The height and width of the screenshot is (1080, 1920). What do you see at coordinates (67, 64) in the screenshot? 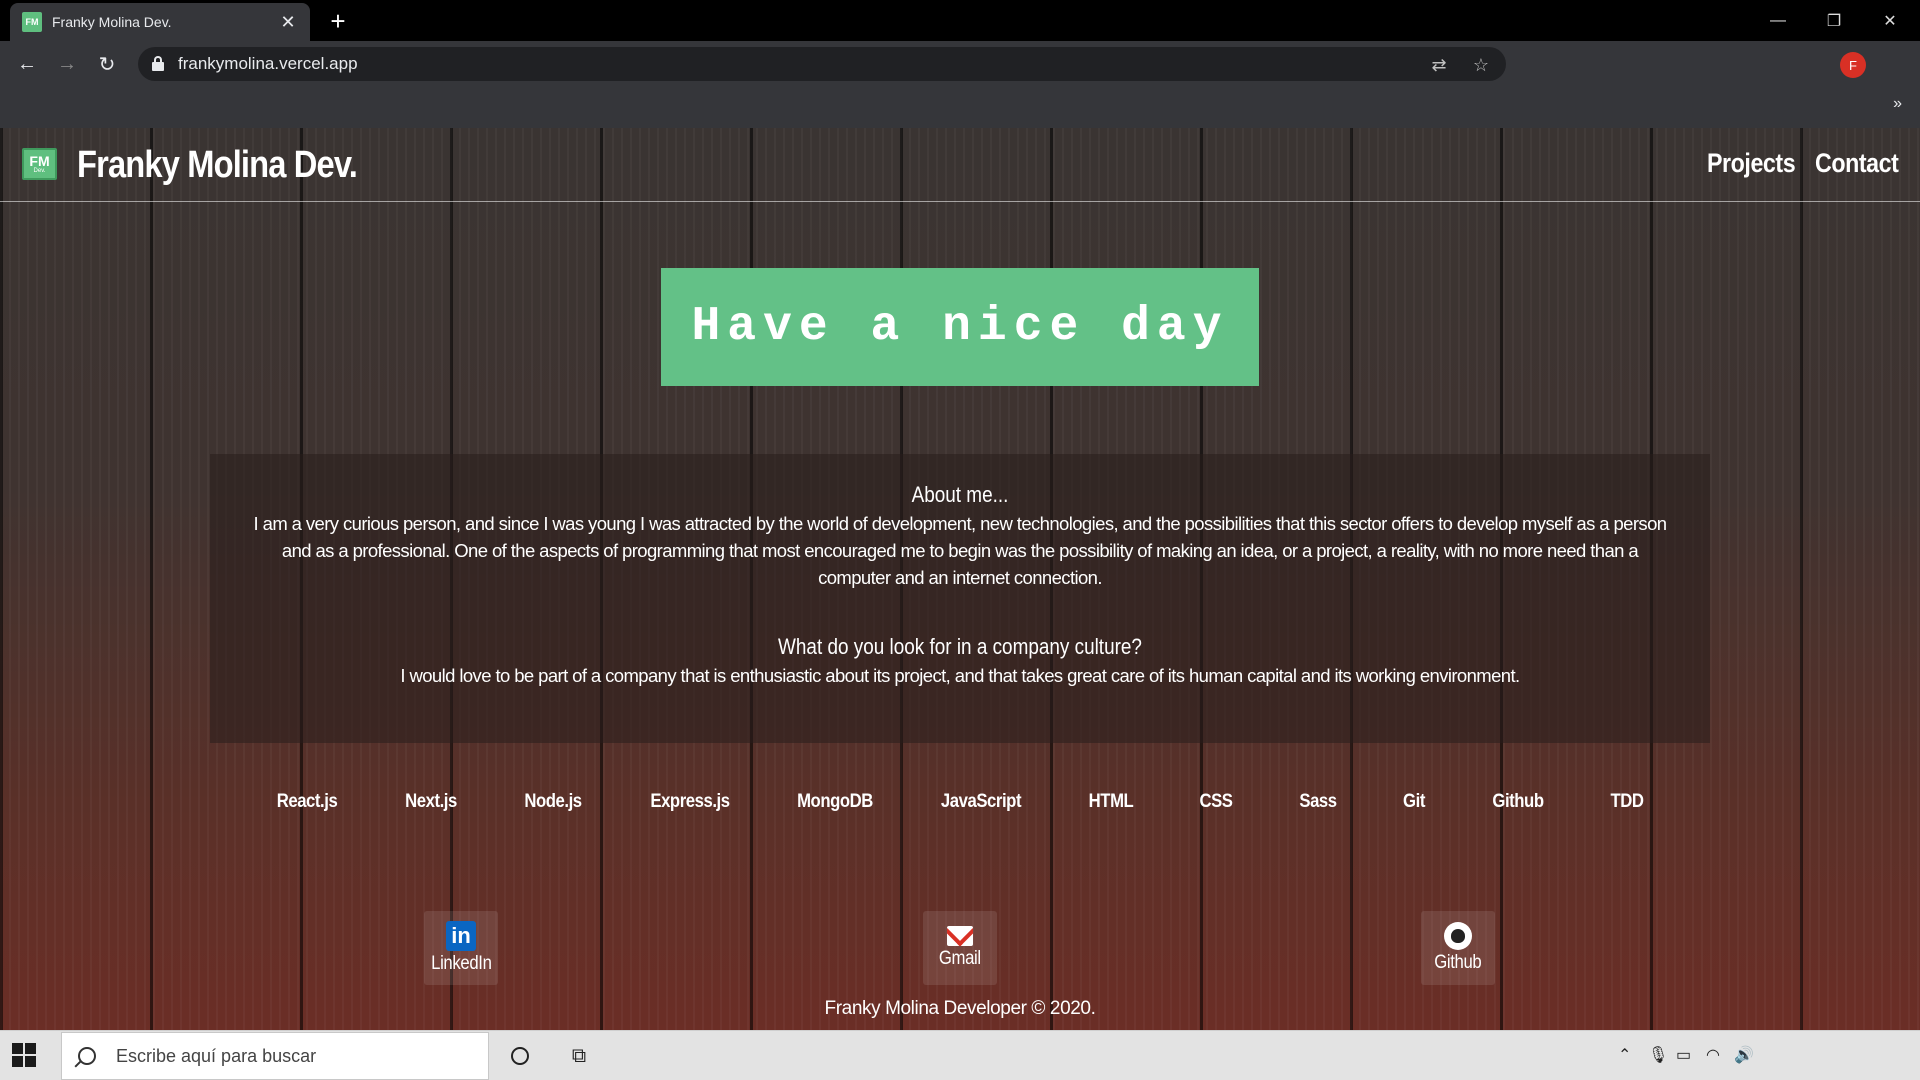
I see `forward-button: →` at bounding box center [67, 64].